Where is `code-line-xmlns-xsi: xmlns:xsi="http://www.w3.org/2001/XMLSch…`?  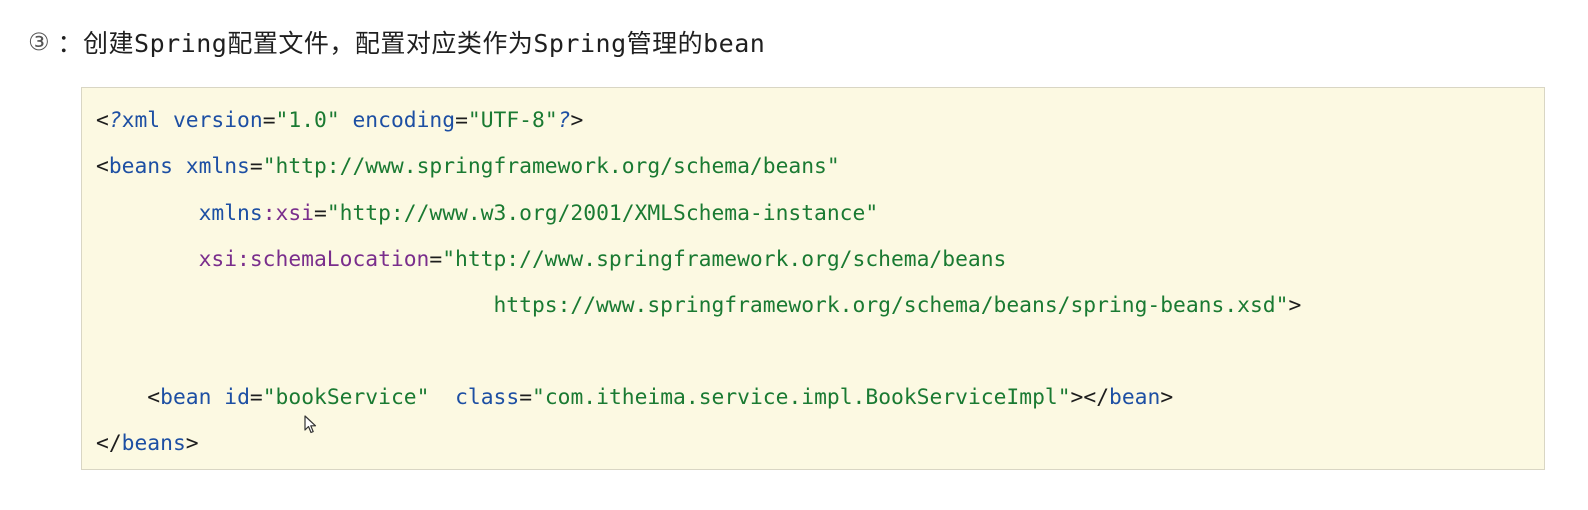 code-line-xmlns-xsi: xmlns:xsi="http://www.w3.org/2001/XMLSch… is located at coordinates (538, 213).